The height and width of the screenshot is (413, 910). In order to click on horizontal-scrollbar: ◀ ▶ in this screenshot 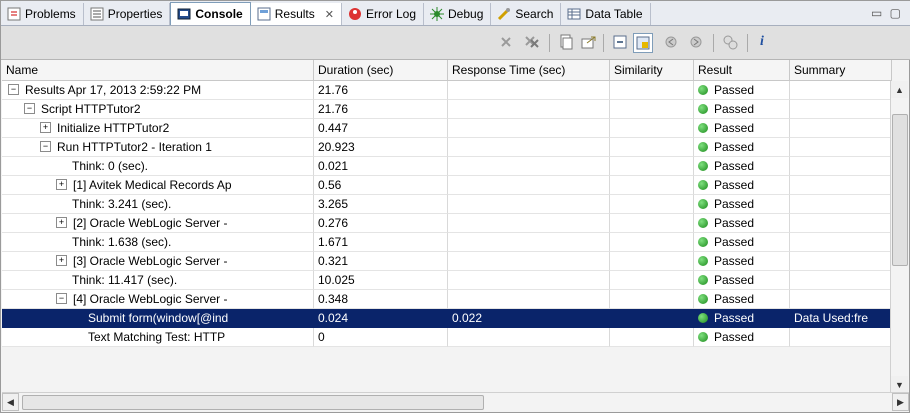, I will do `click(455, 401)`.